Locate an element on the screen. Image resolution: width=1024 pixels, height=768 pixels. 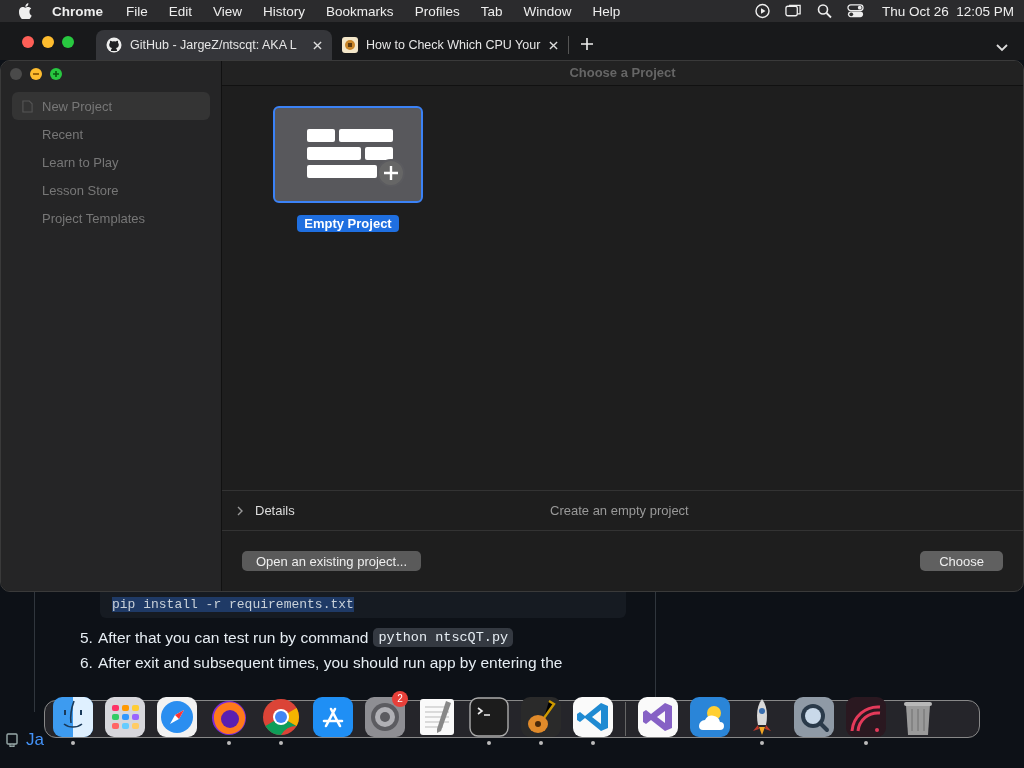
document-icon is located at coordinates (27, 106).